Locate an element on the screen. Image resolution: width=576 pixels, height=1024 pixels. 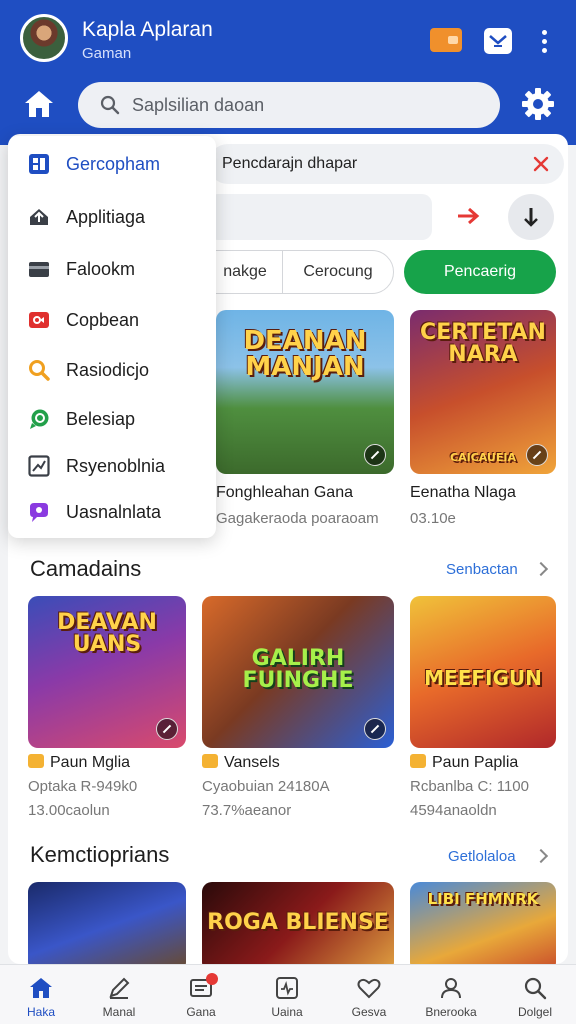
menu-item-video: Copbean is located at coordinates (112, 320).